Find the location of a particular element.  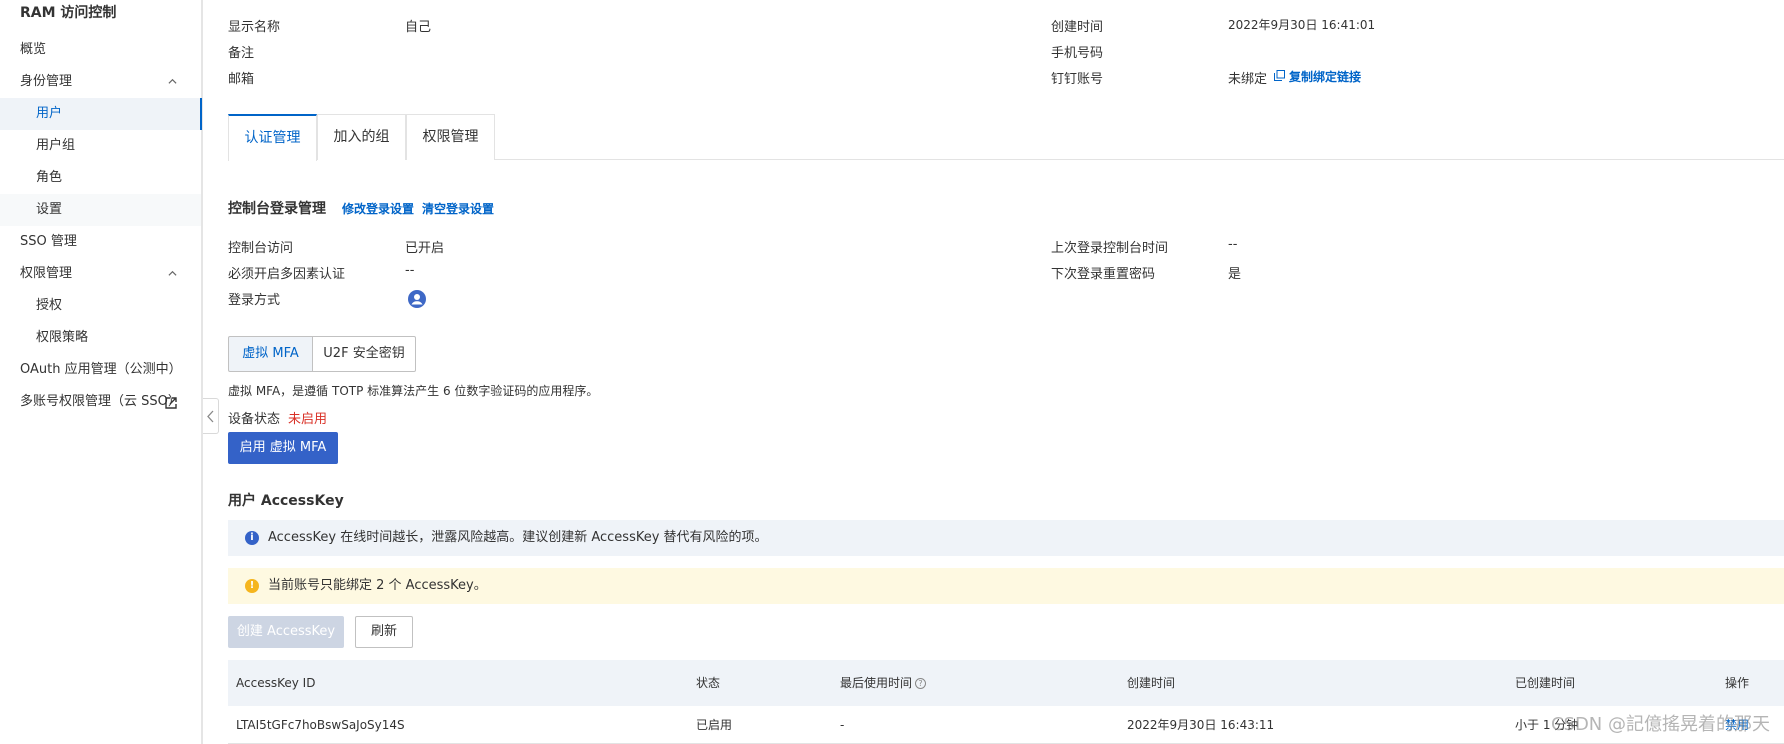

chevron-left-icon is located at coordinates (210, 416).